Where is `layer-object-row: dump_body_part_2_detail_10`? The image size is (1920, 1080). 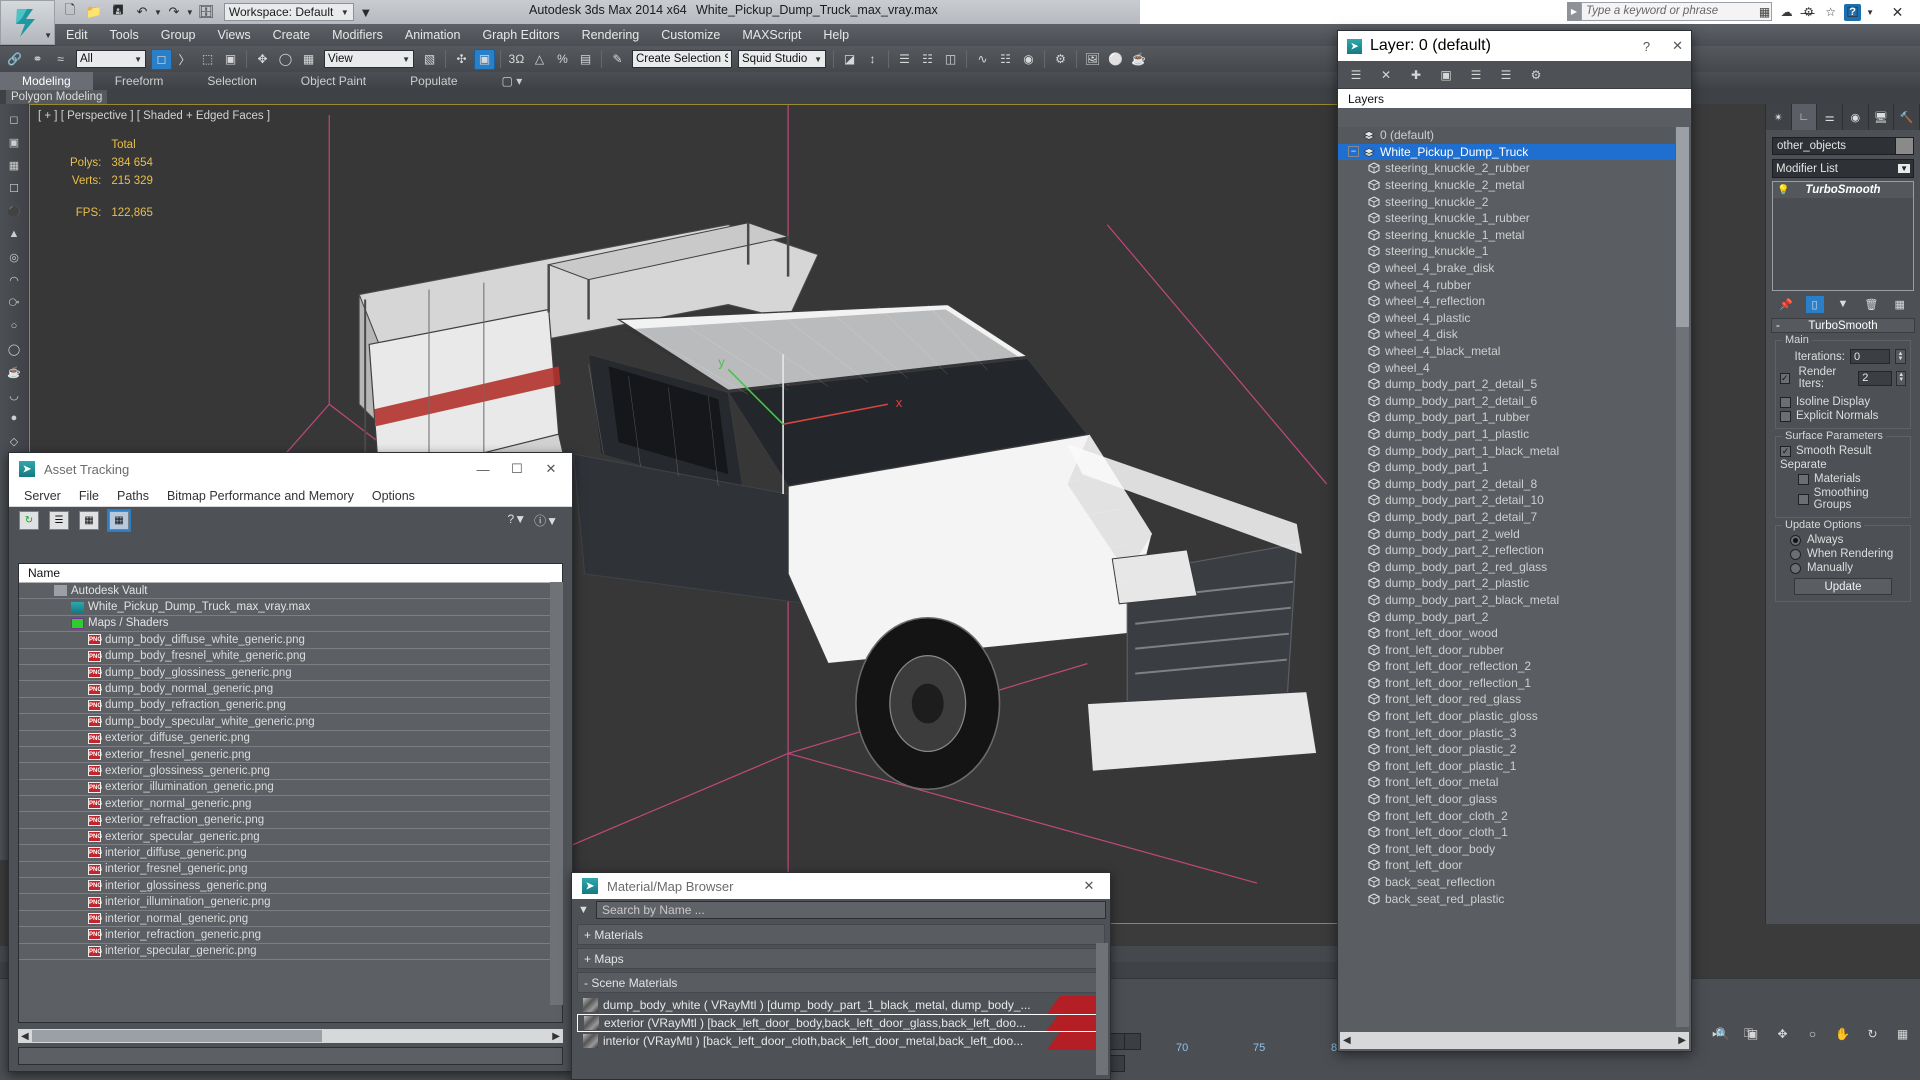
layer-object-row: dump_body_part_2_detail_10 is located at coordinates (1506, 500).